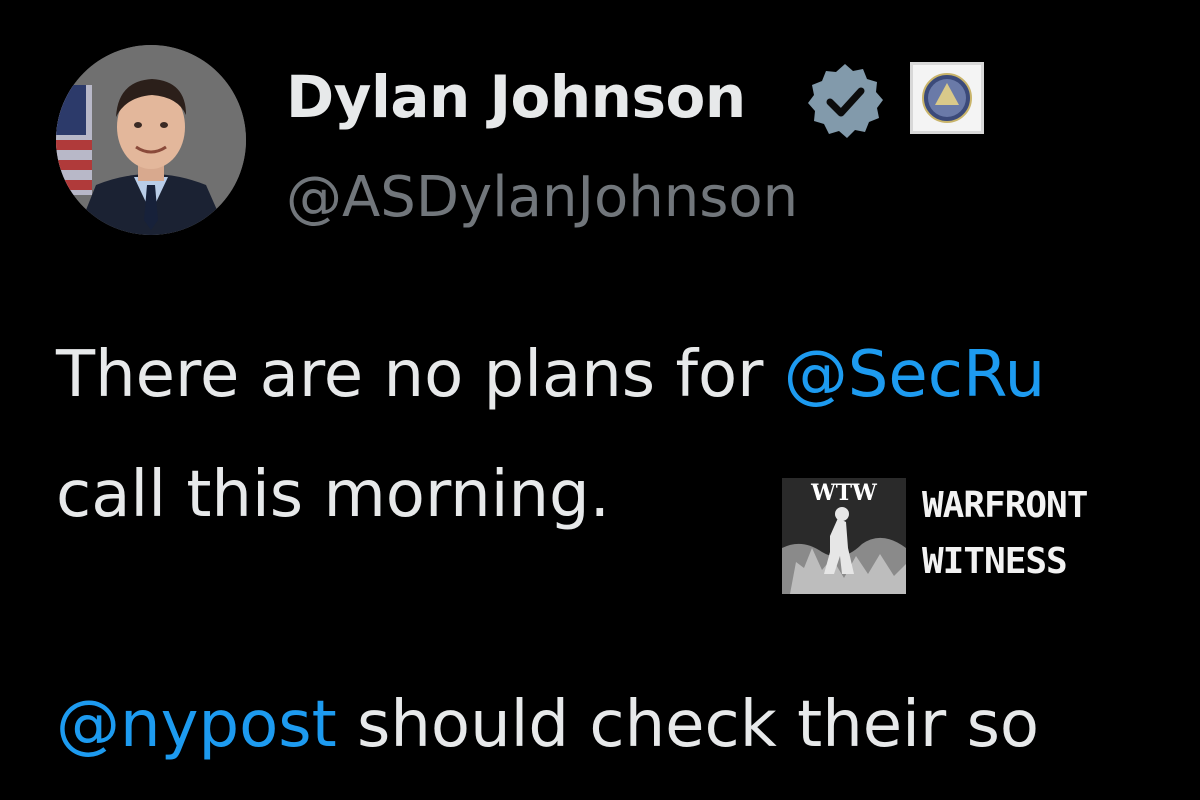  I want to click on verified-badge-icon, so click(845, 101).